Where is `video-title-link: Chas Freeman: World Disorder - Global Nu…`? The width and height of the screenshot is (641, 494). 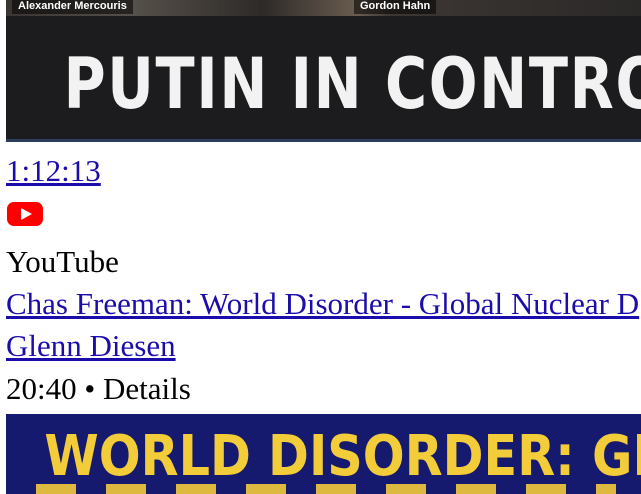
video-title-link: Chas Freeman: World Disorder - Global Nu… is located at coordinates (322, 304).